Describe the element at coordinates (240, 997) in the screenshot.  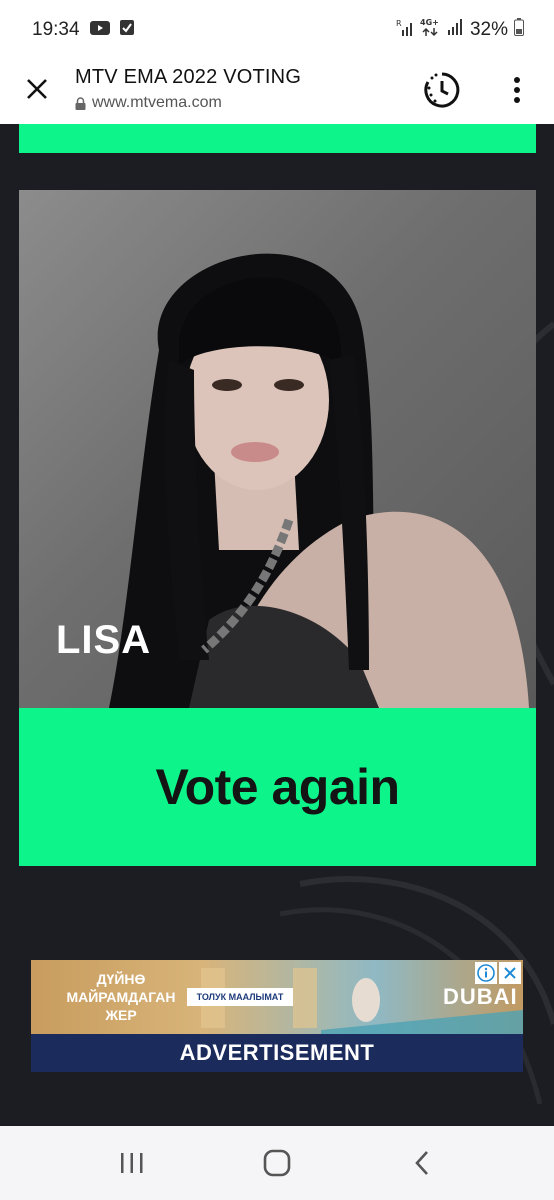
I see `ad-cta-button: ТОЛУК МААЛЫМАТ` at that location.